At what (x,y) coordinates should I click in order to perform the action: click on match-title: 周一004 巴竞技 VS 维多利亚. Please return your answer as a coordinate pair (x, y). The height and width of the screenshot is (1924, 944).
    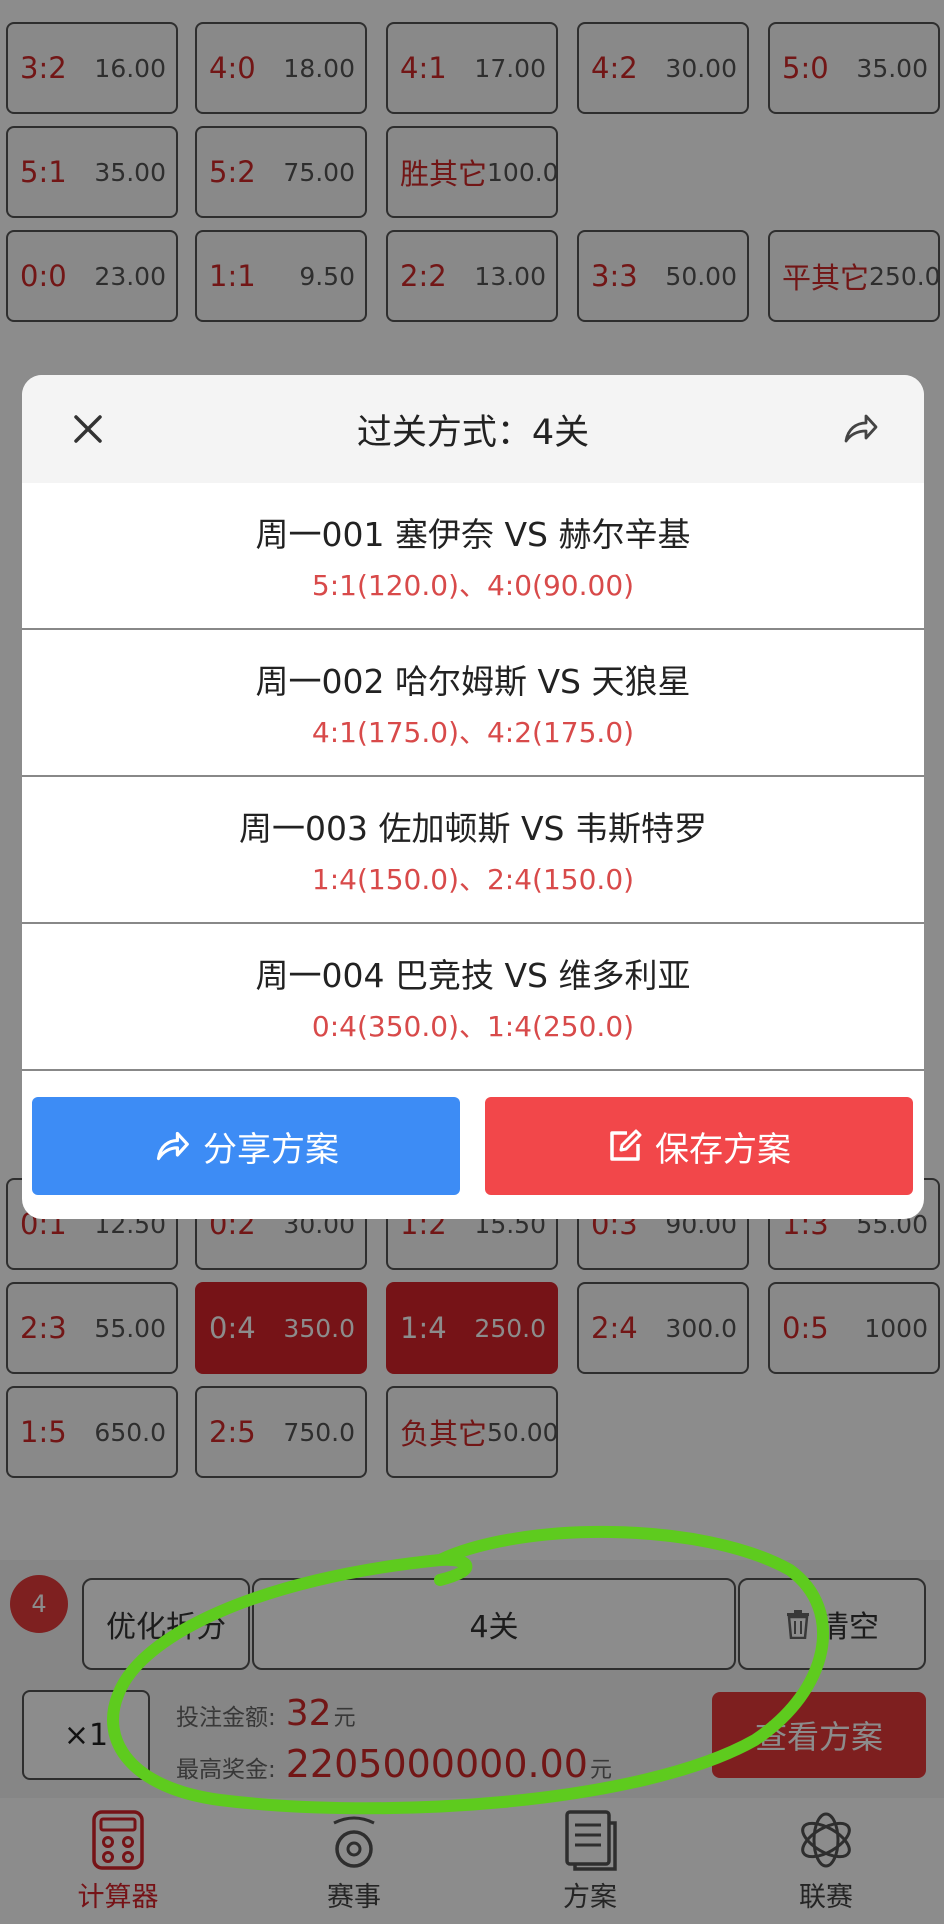
    Looking at the image, I should click on (473, 975).